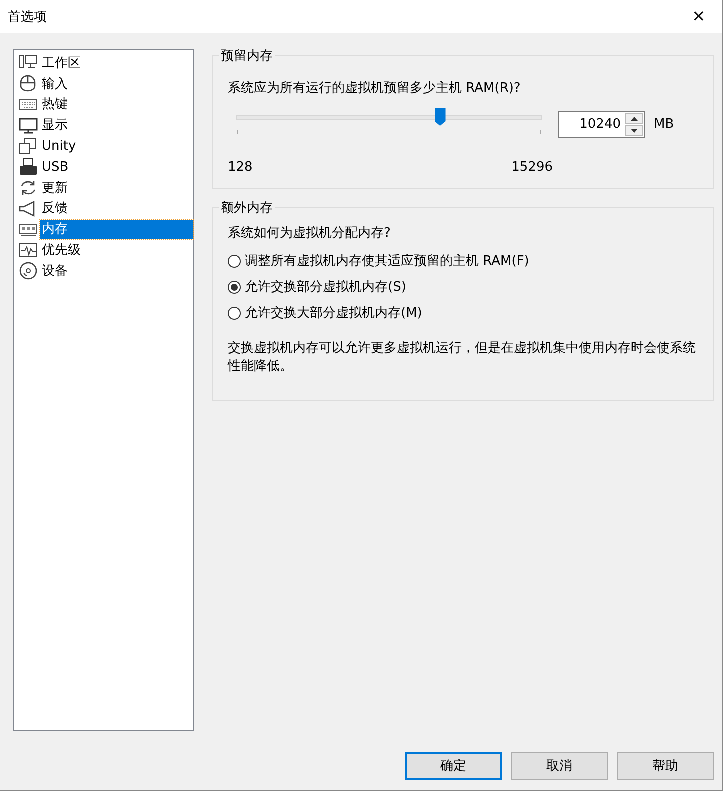  Describe the element at coordinates (28, 271) in the screenshot. I see `disc-icon` at that location.